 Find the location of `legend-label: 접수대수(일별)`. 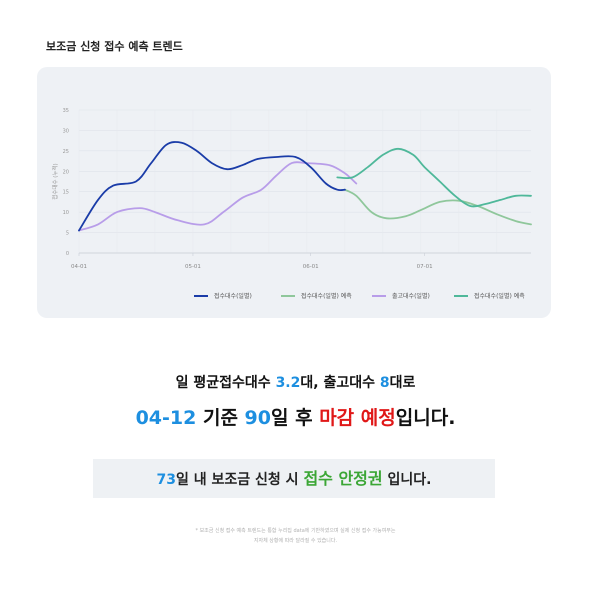

legend-label: 접수대수(일별) is located at coordinates (233, 296).